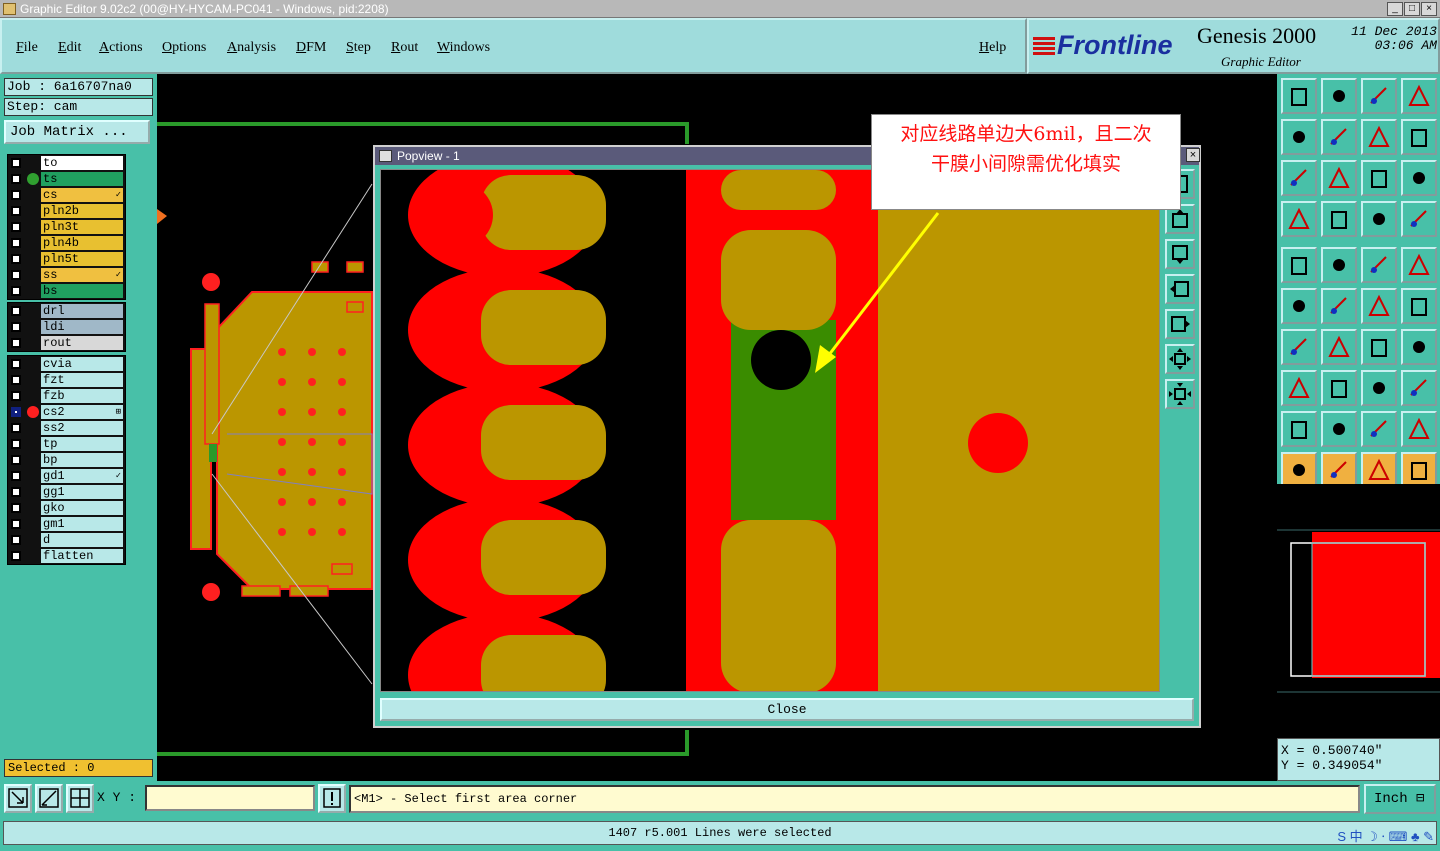  Describe the element at coordinates (82, 476) in the screenshot. I see `layer-name: gd1 ✓` at that location.